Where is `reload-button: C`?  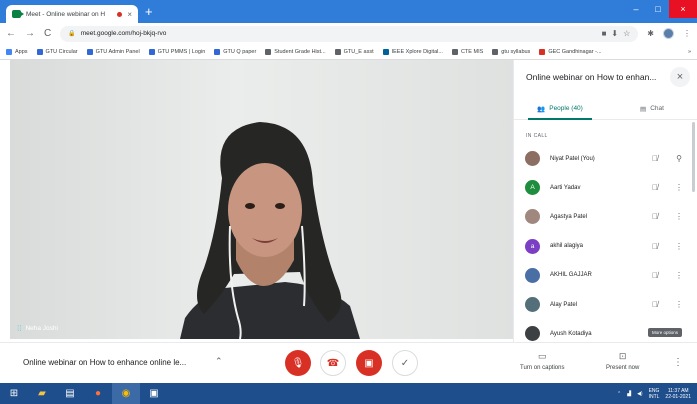
reload-button: C is located at coordinates (47, 33).